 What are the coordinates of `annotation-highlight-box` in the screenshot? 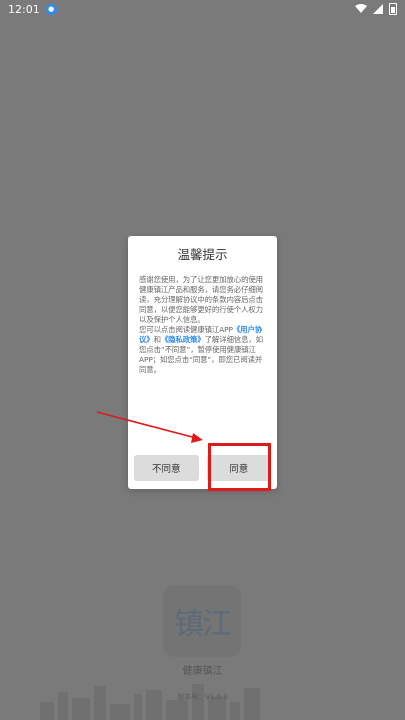 It's located at (239, 467).